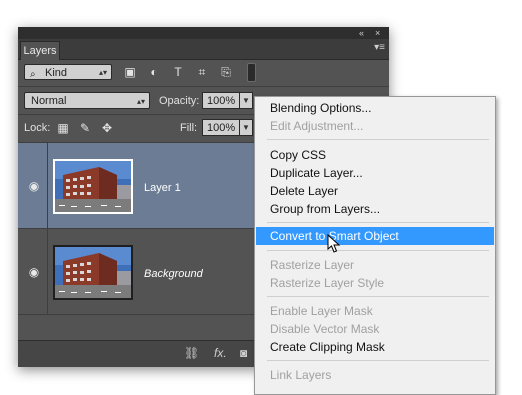  What do you see at coordinates (162, 188) in the screenshot?
I see `layer-name: Layer 1` at bounding box center [162, 188].